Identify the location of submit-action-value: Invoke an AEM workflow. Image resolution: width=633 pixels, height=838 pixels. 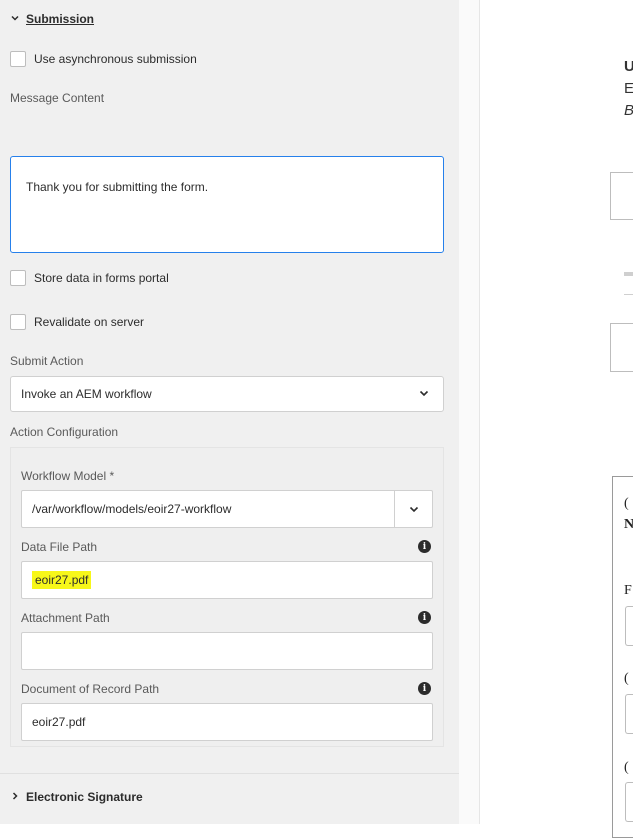
(86, 394).